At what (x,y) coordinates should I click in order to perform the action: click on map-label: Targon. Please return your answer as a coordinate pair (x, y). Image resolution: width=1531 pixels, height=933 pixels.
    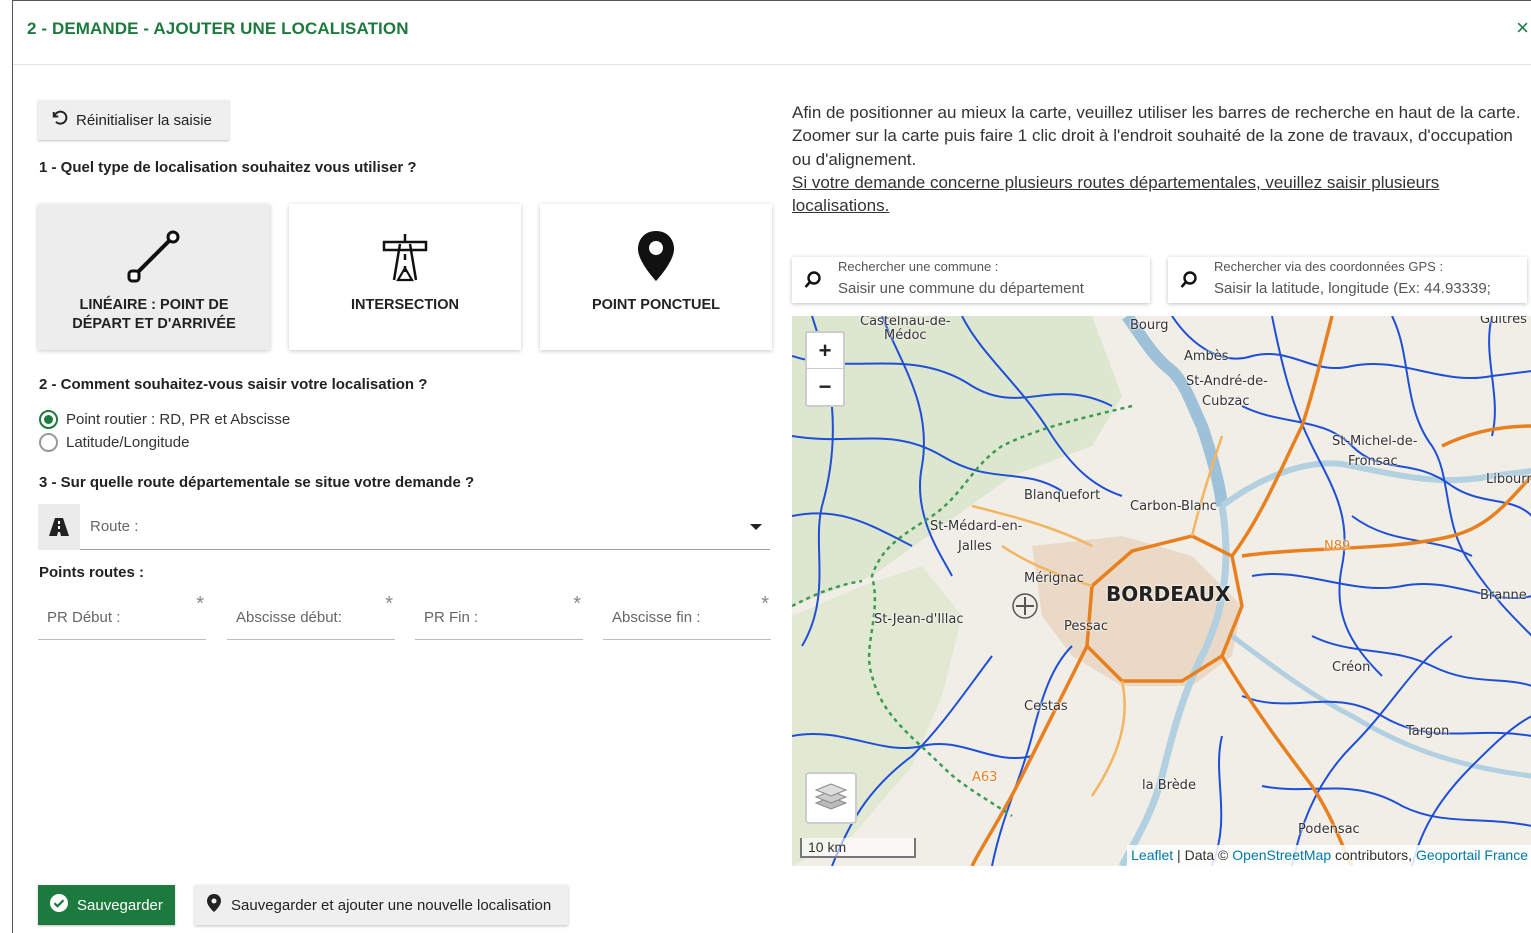
    Looking at the image, I should click on (1428, 731).